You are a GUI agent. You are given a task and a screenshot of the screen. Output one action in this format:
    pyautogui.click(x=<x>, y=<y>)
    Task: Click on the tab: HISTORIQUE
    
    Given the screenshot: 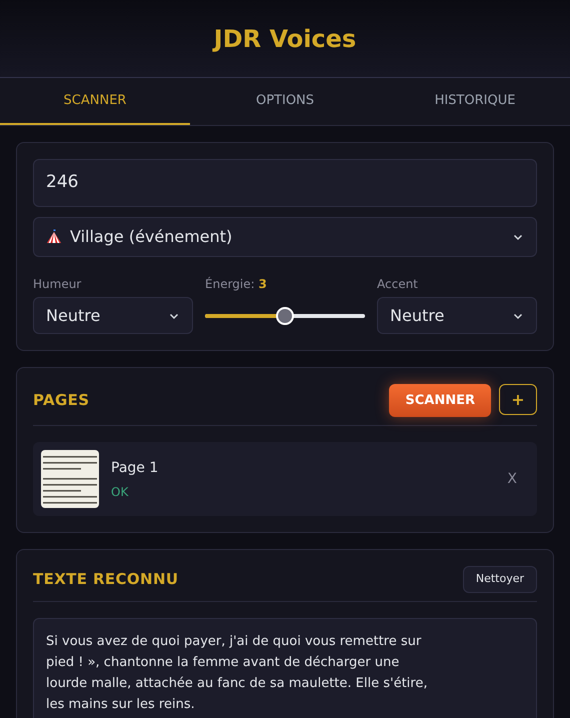 What is the action you would take?
    pyautogui.click(x=475, y=101)
    